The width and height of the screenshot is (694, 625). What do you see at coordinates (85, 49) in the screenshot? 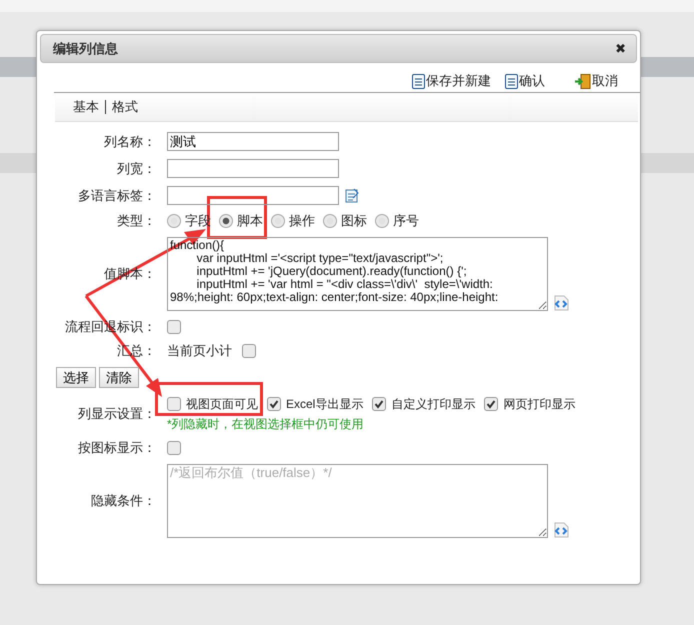
I see `dialog-title: 编辑列信息` at bounding box center [85, 49].